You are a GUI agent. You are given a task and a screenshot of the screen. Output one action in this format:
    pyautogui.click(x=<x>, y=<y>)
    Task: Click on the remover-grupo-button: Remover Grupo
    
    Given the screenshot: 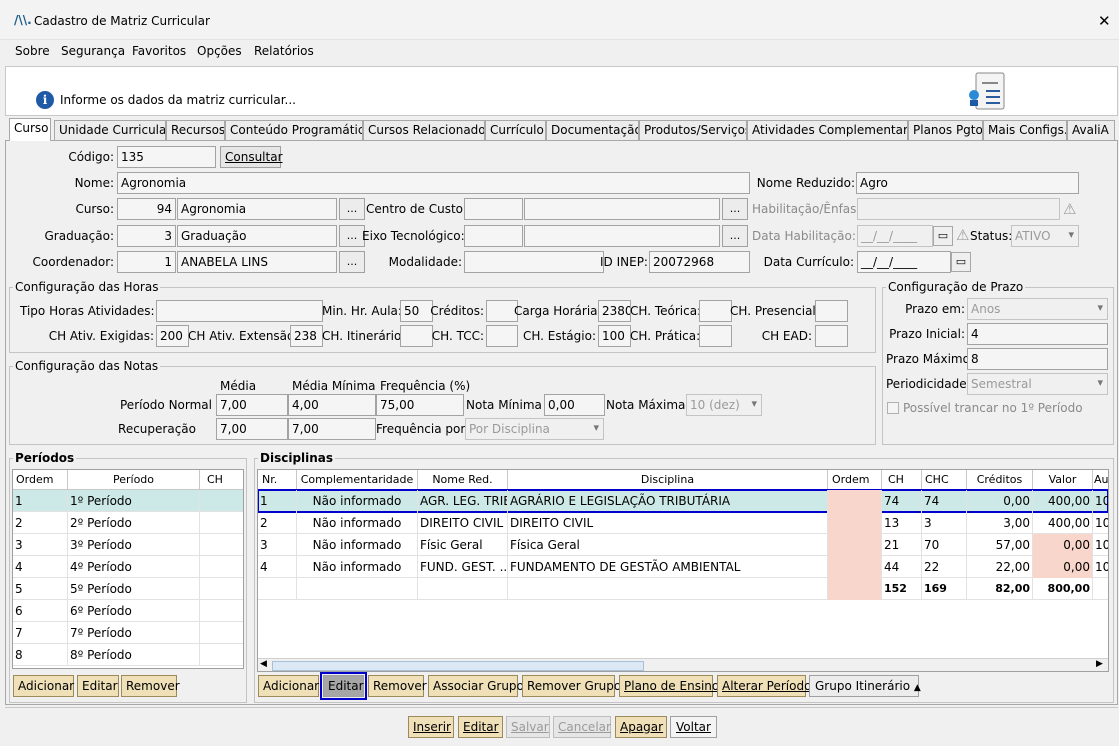 What is the action you would take?
    pyautogui.click(x=571, y=686)
    